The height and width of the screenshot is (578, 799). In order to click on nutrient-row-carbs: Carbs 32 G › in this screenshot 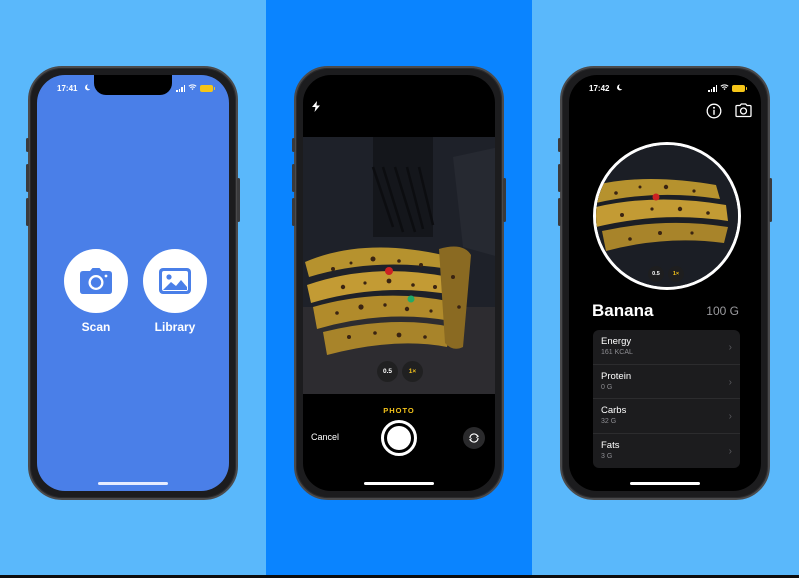, I will do `click(666, 416)`.